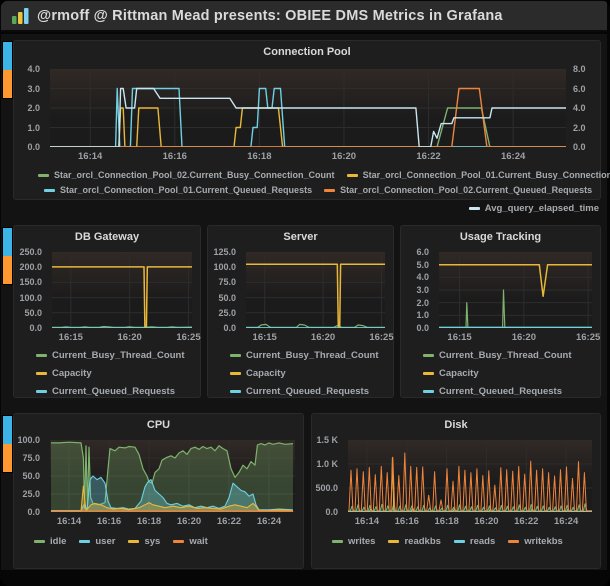 Image resolution: width=610 pixels, height=586 pixels. What do you see at coordinates (414, 541) in the screenshot?
I see `legend-item-readkbs: readkbs` at bounding box center [414, 541].